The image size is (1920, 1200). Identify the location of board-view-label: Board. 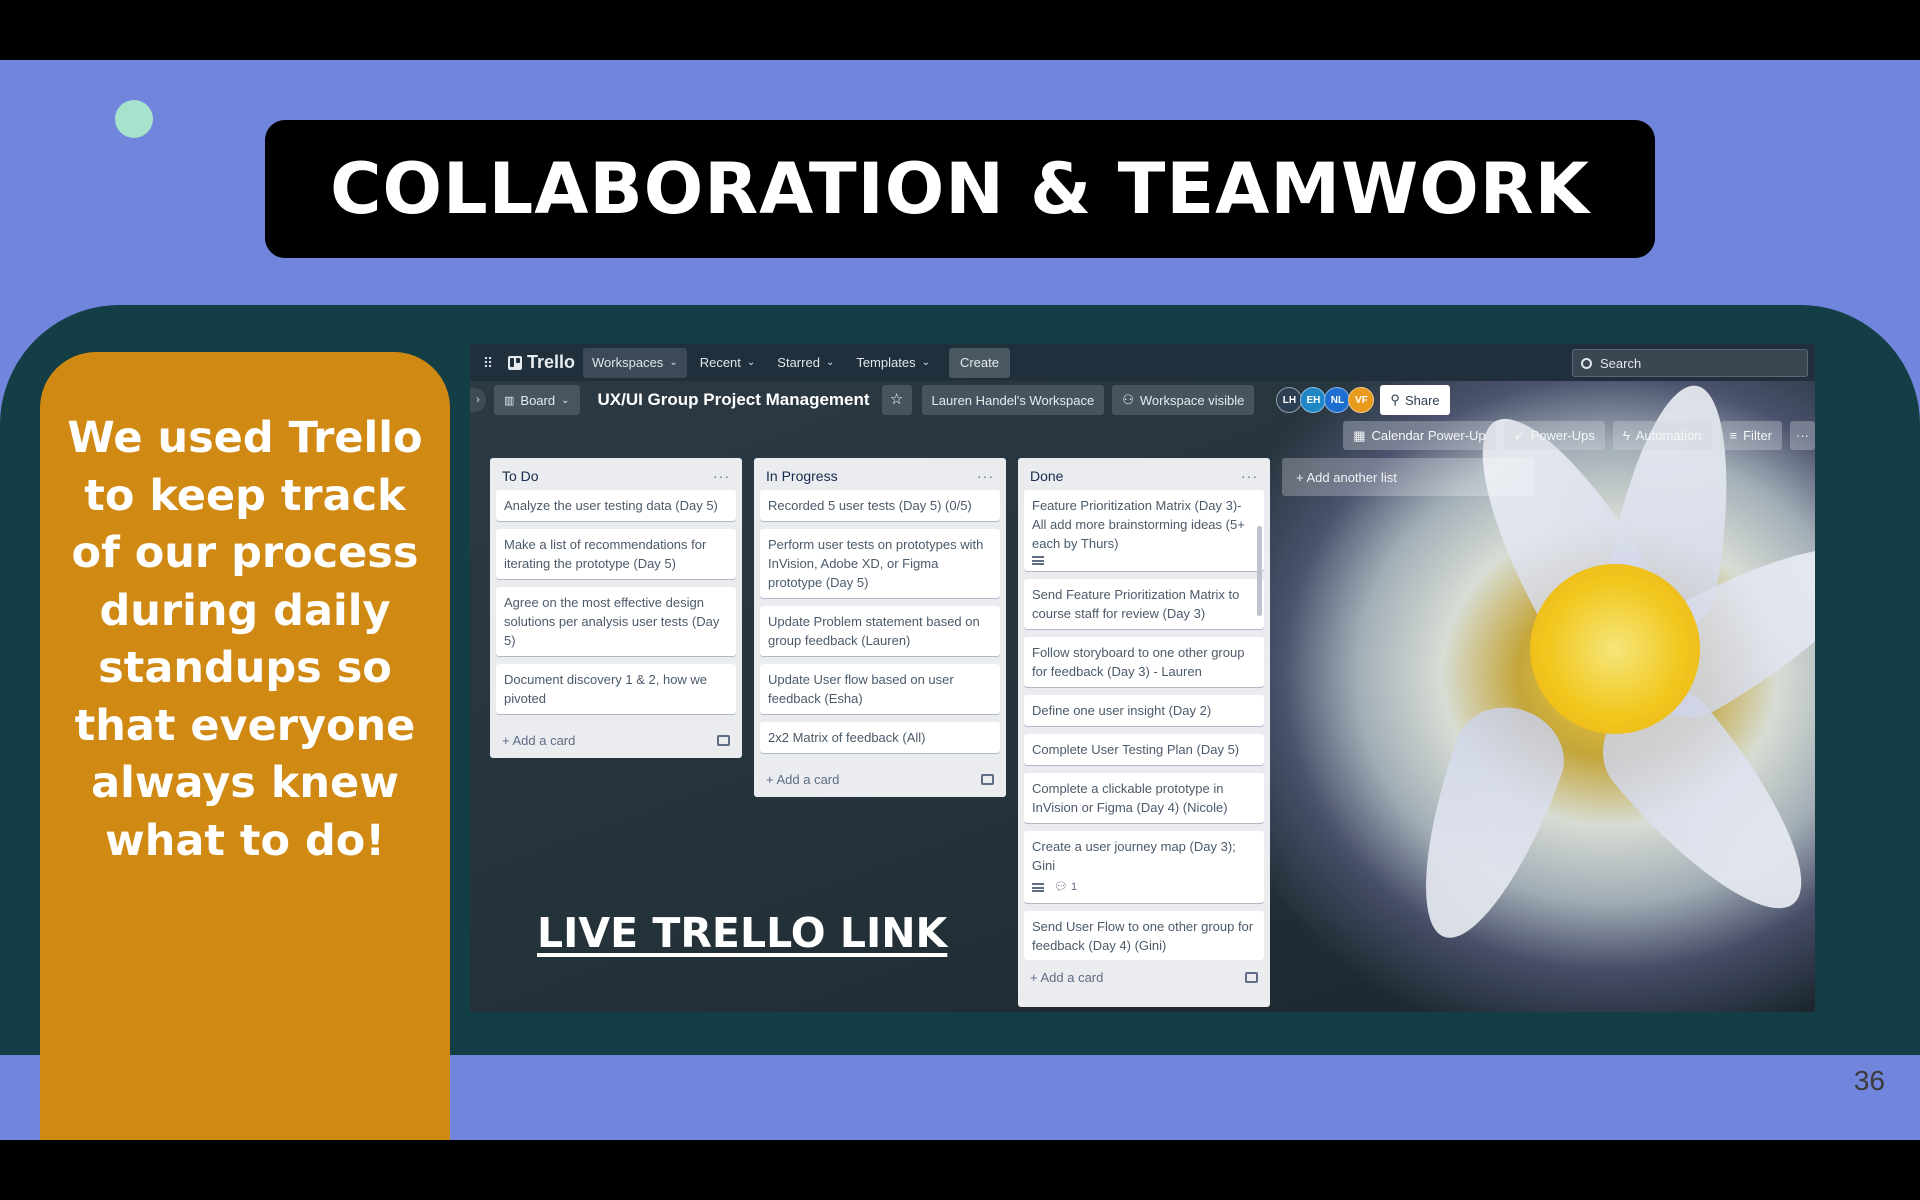
(538, 400).